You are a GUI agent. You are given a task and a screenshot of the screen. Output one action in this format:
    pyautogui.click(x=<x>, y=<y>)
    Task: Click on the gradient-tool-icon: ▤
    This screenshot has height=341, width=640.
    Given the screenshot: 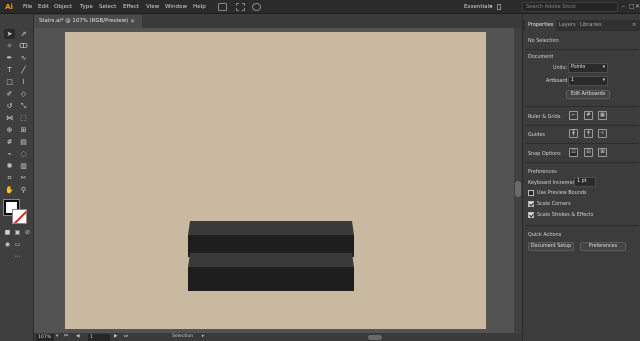 What is the action you would take?
    pyautogui.click(x=23, y=142)
    